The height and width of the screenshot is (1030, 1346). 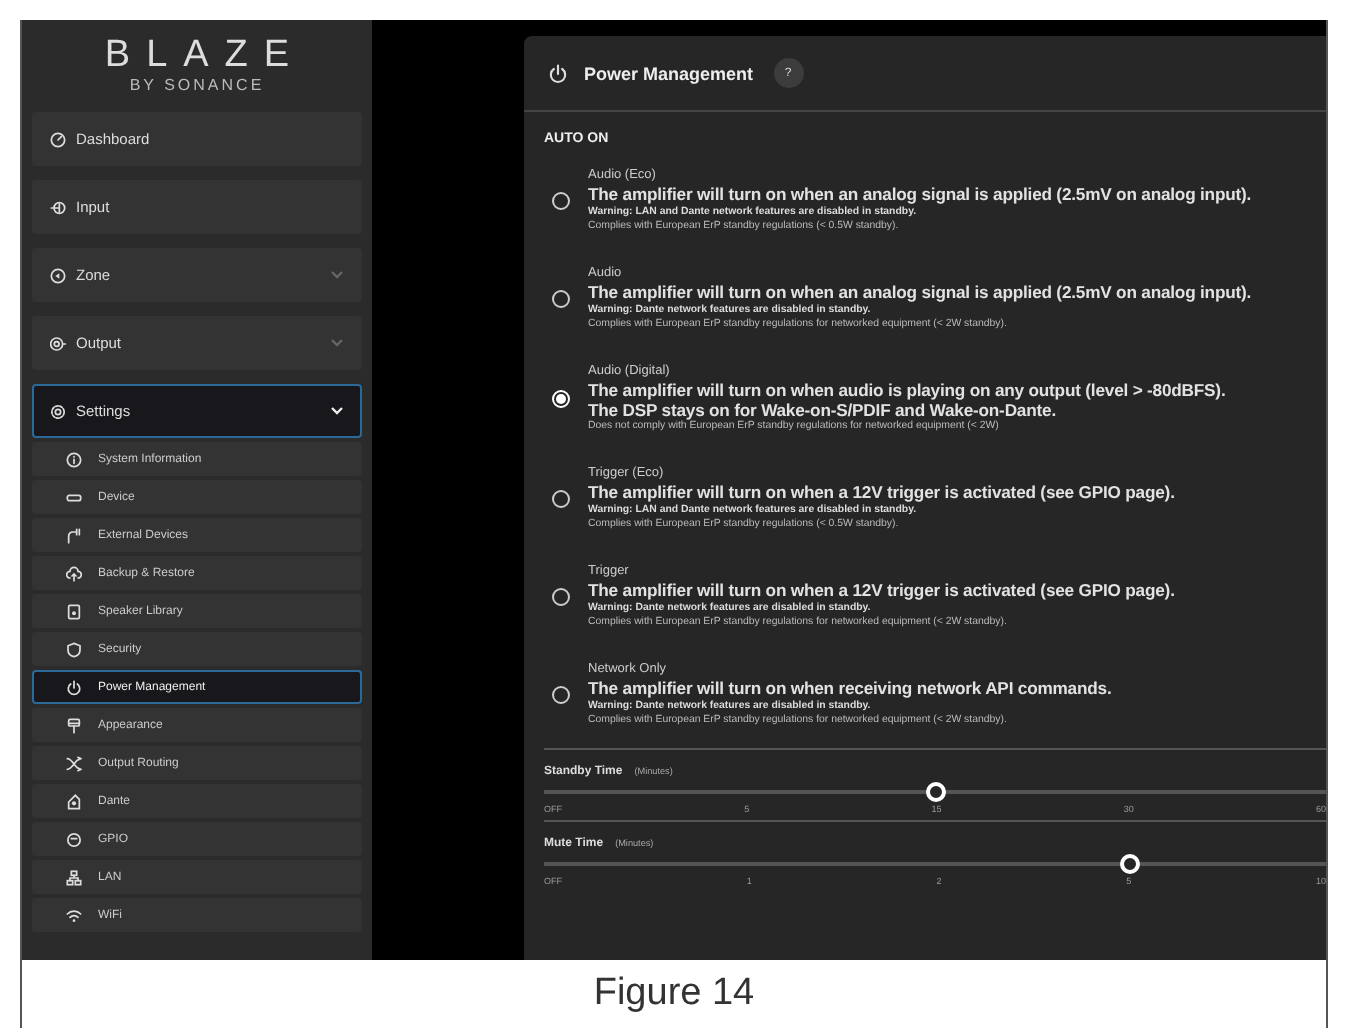 What do you see at coordinates (74, 497) in the screenshot?
I see `device-icon` at bounding box center [74, 497].